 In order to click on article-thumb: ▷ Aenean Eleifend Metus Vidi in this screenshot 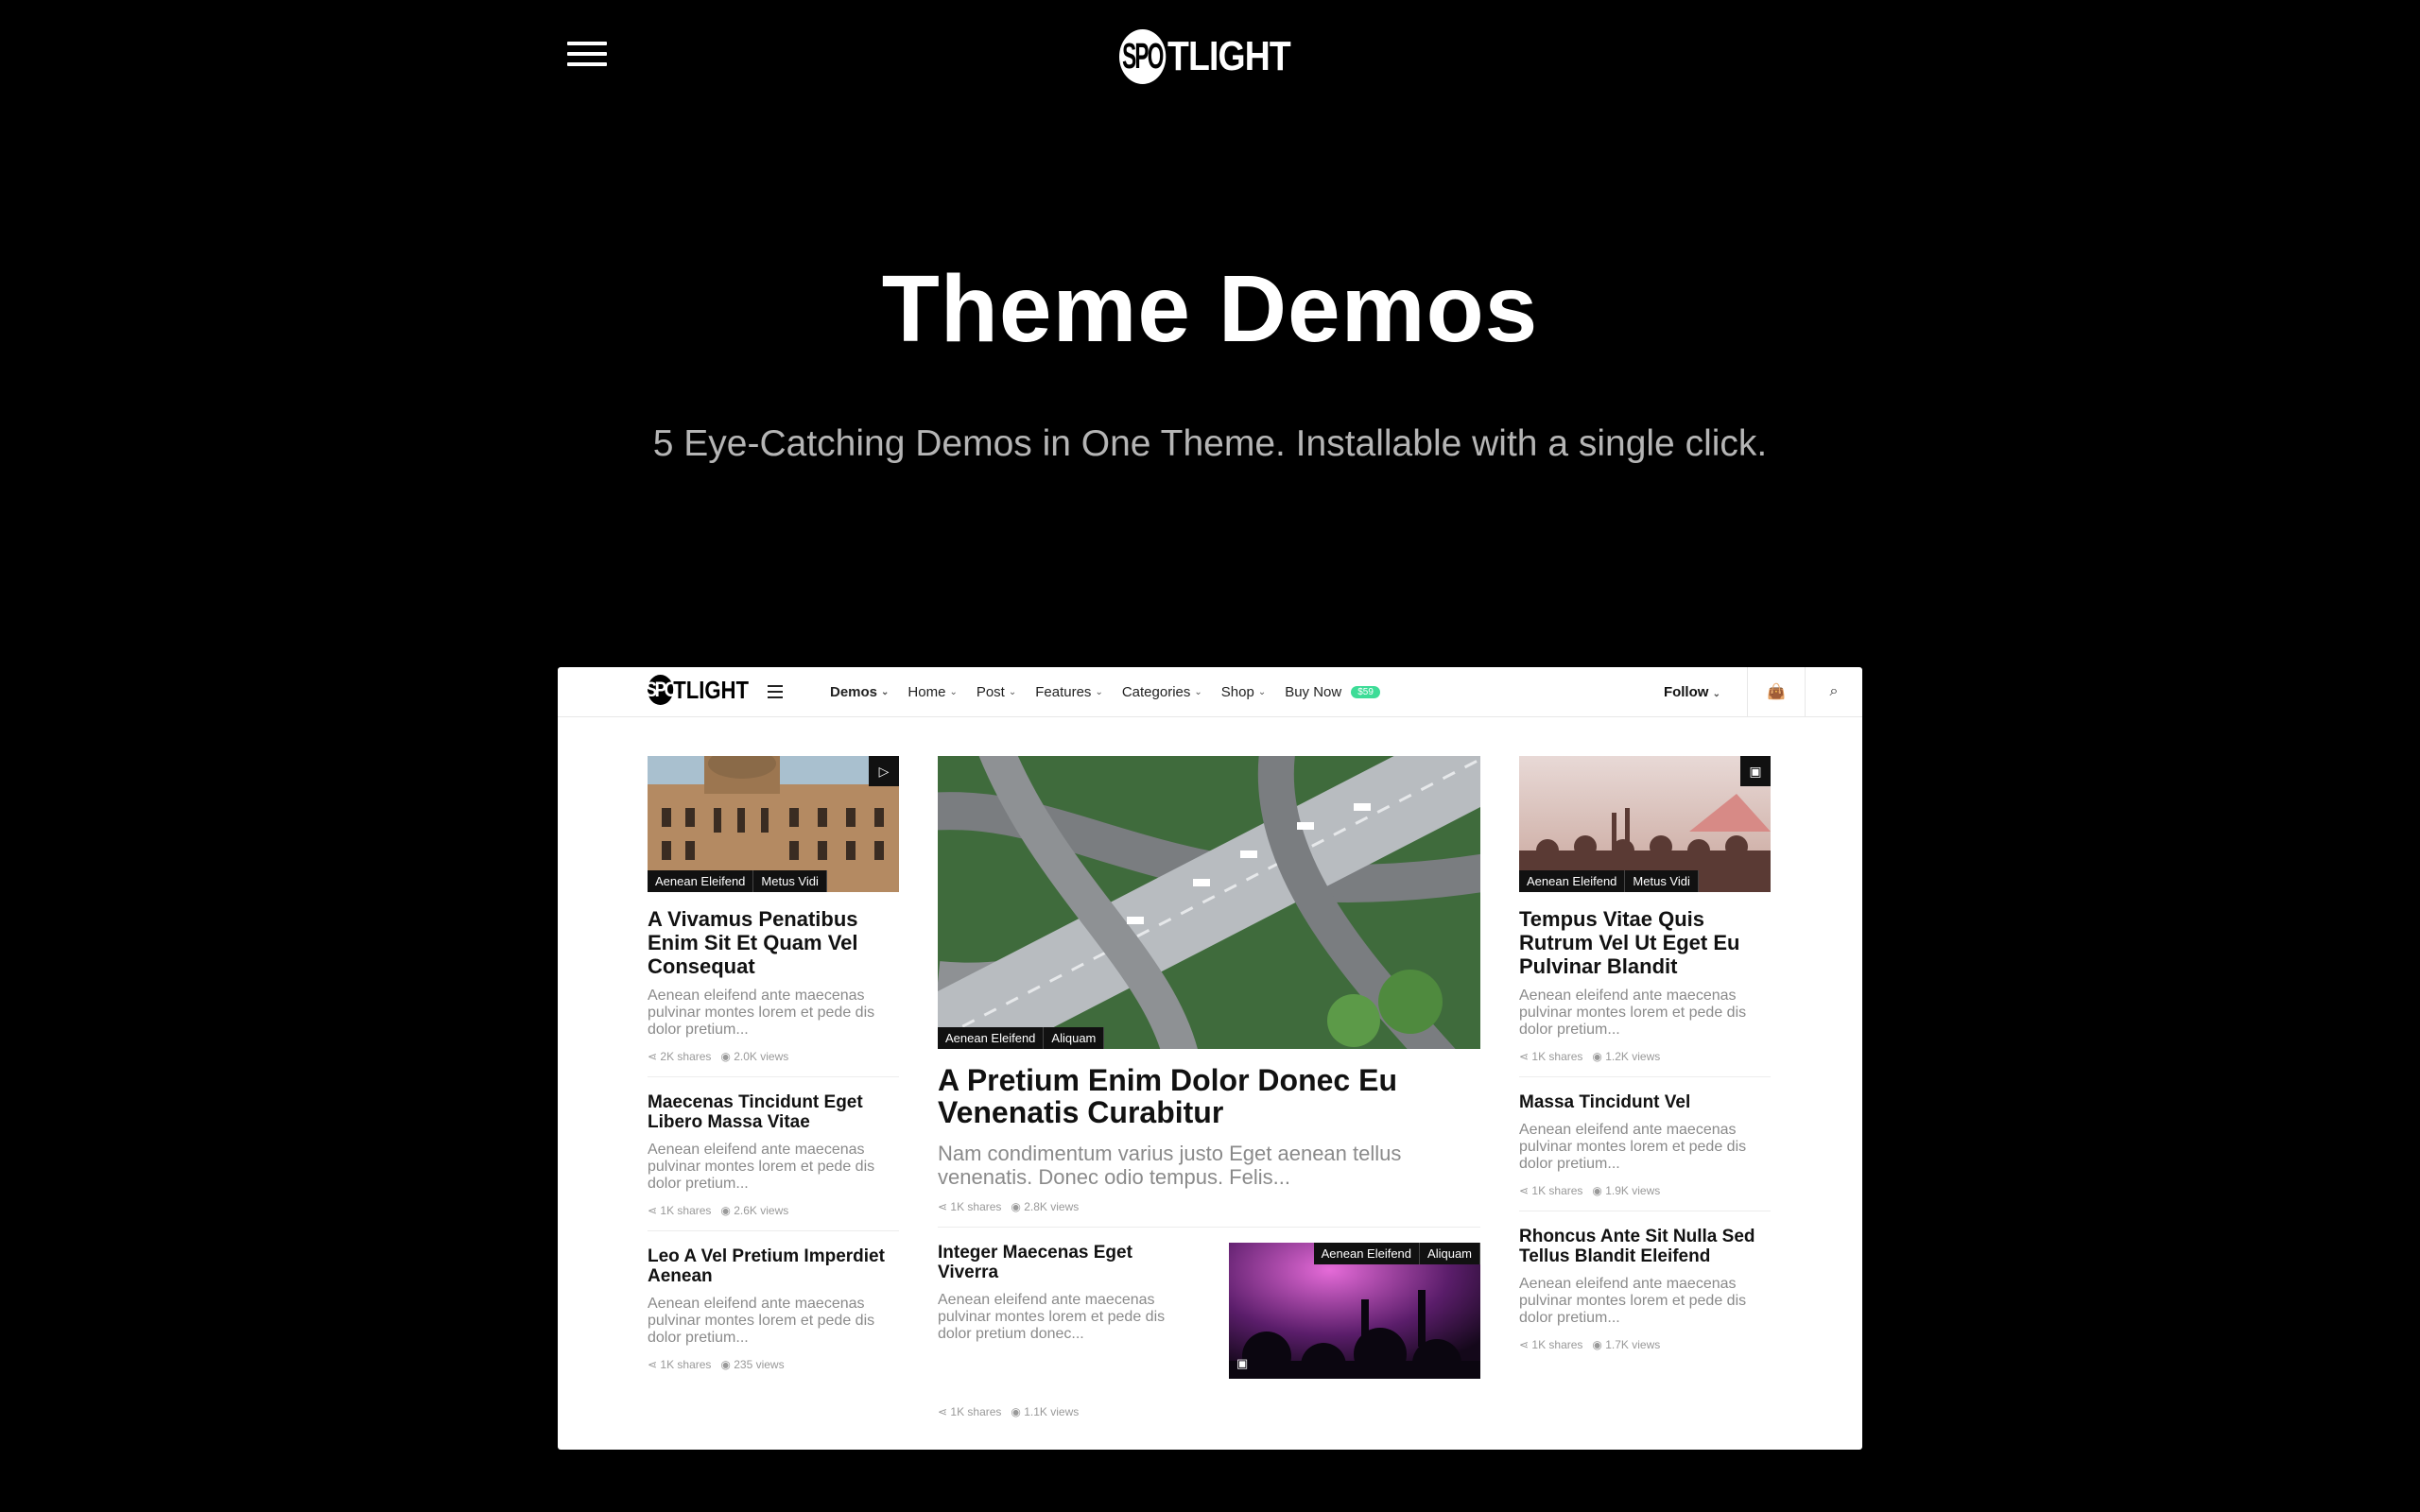, I will do `click(774, 824)`.